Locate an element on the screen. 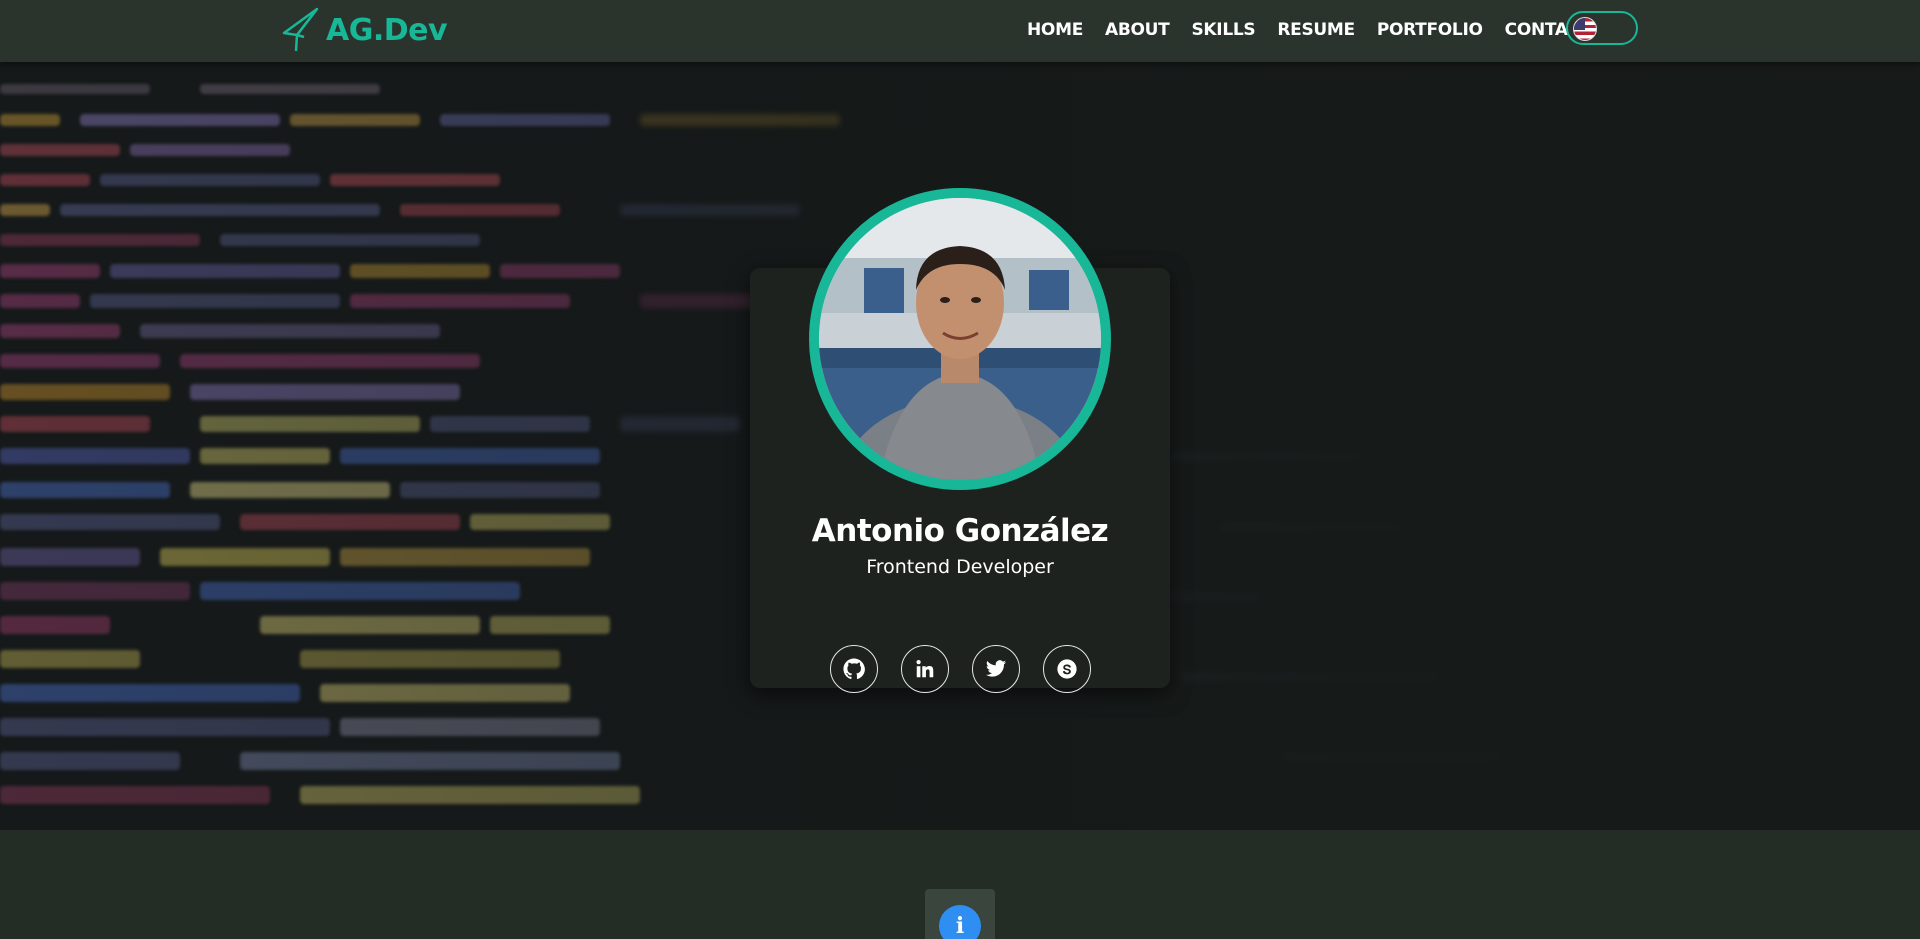 This screenshot has height=939, width=1920. github-button is located at coordinates (854, 669).